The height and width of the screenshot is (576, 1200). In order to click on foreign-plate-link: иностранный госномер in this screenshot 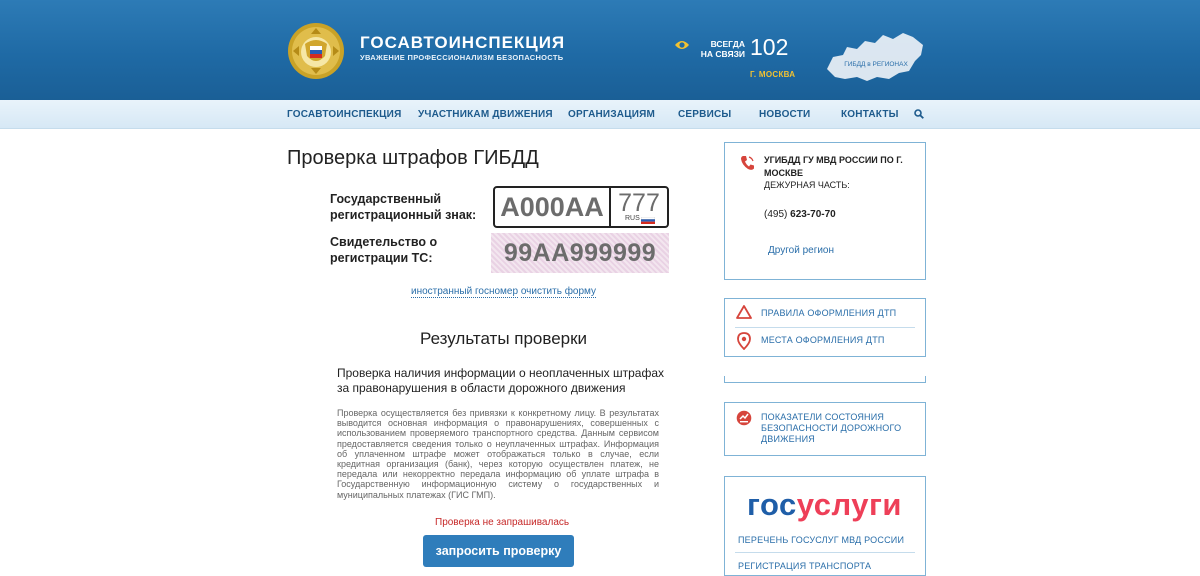, I will do `click(465, 292)`.